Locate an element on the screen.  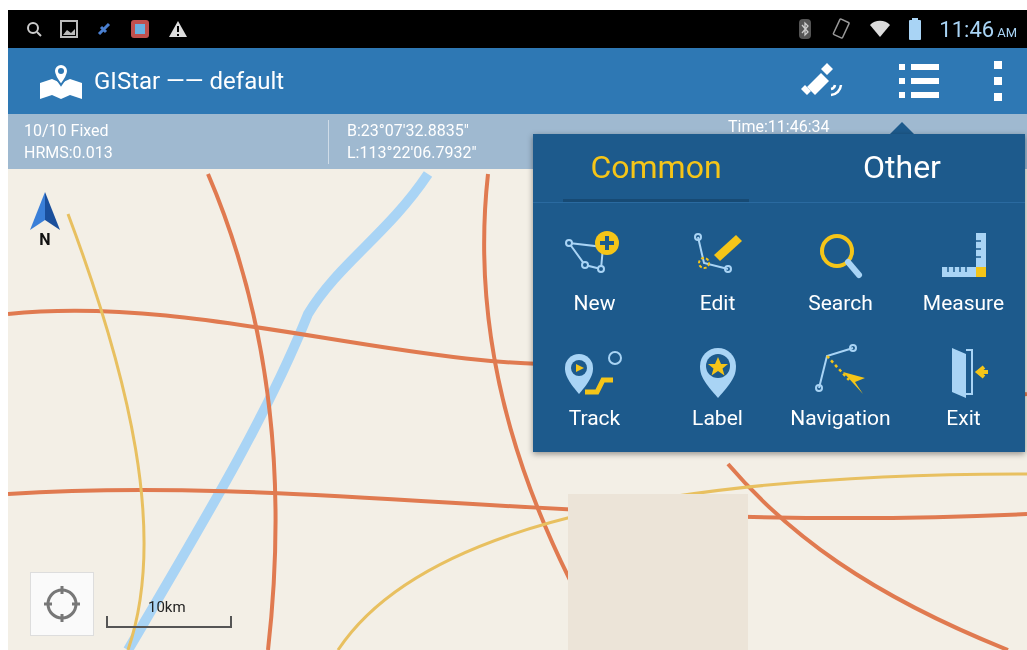
tool-label: Measure is located at coordinates (963, 303).